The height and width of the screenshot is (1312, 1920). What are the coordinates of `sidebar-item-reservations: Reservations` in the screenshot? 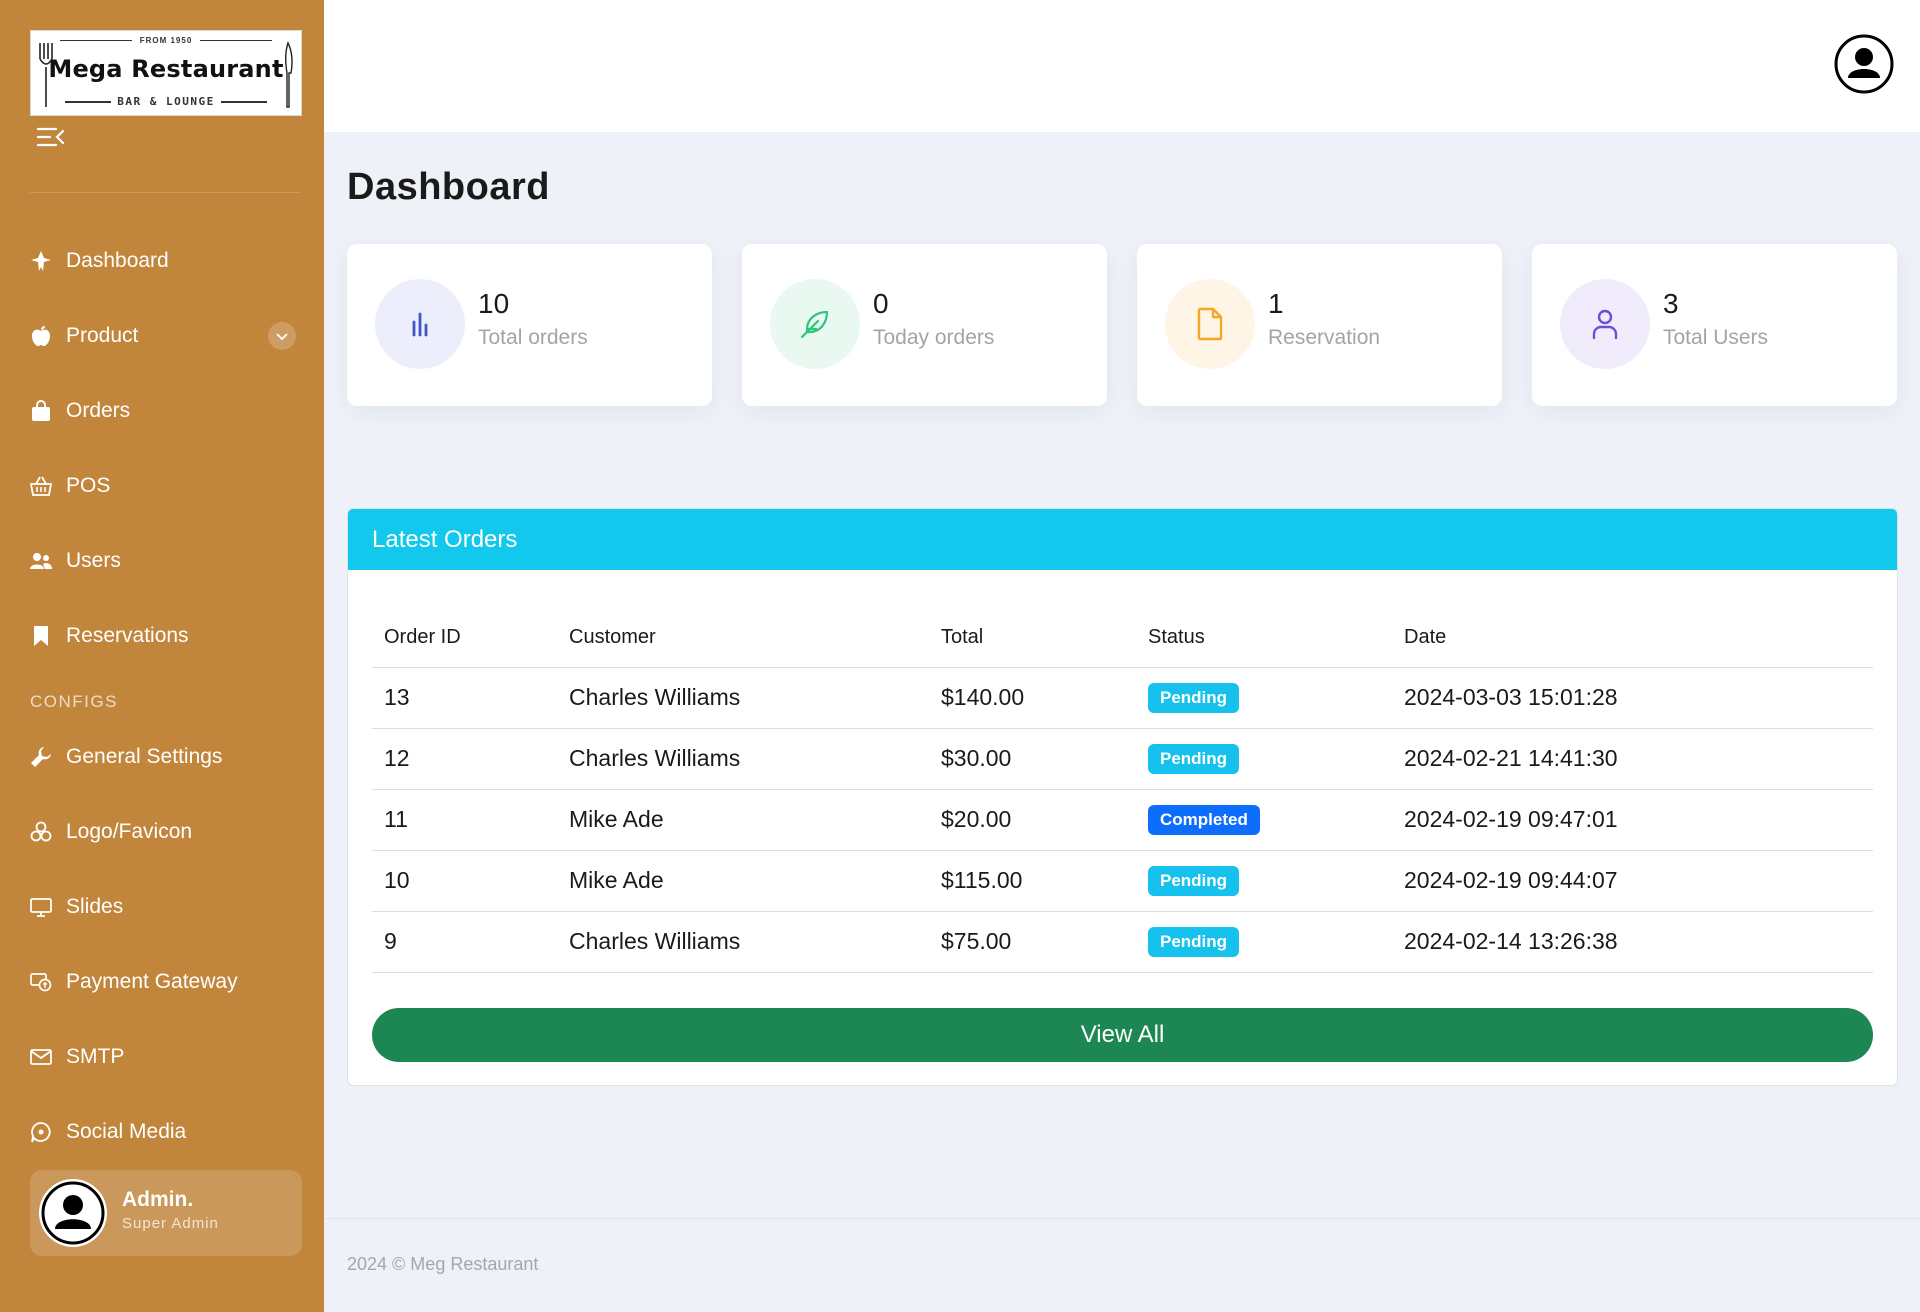 It's located at (165, 636).